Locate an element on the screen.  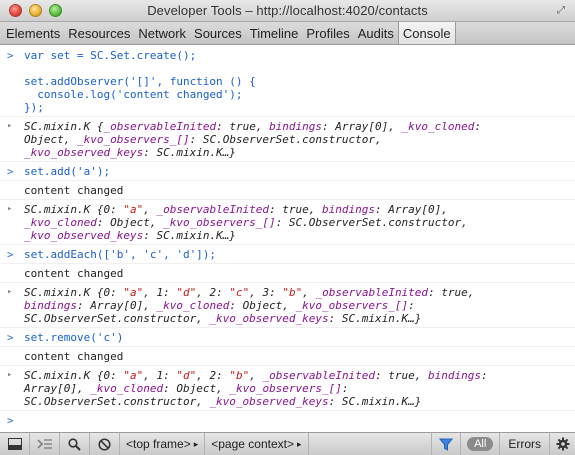
input-code: set.add('a'); is located at coordinates (67, 171).